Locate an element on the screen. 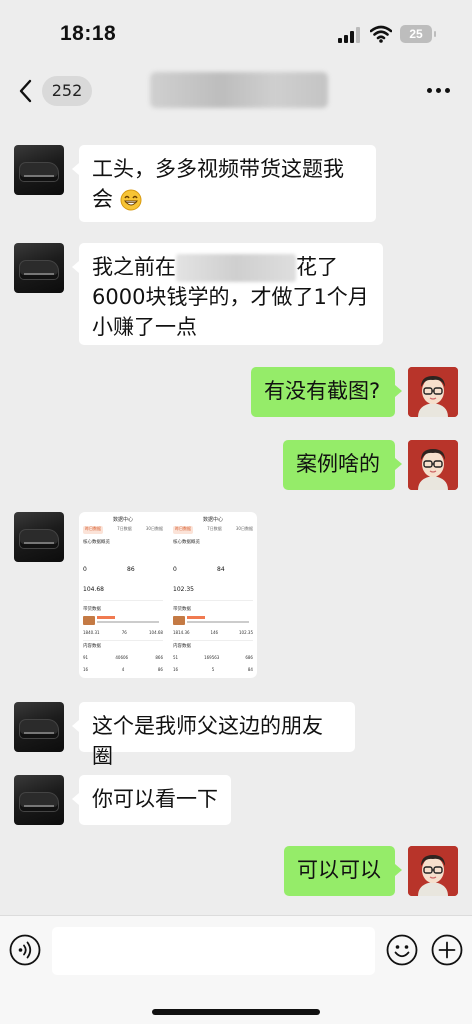 The image size is (472, 1024). panel-cell: 40606 is located at coordinates (122, 657).